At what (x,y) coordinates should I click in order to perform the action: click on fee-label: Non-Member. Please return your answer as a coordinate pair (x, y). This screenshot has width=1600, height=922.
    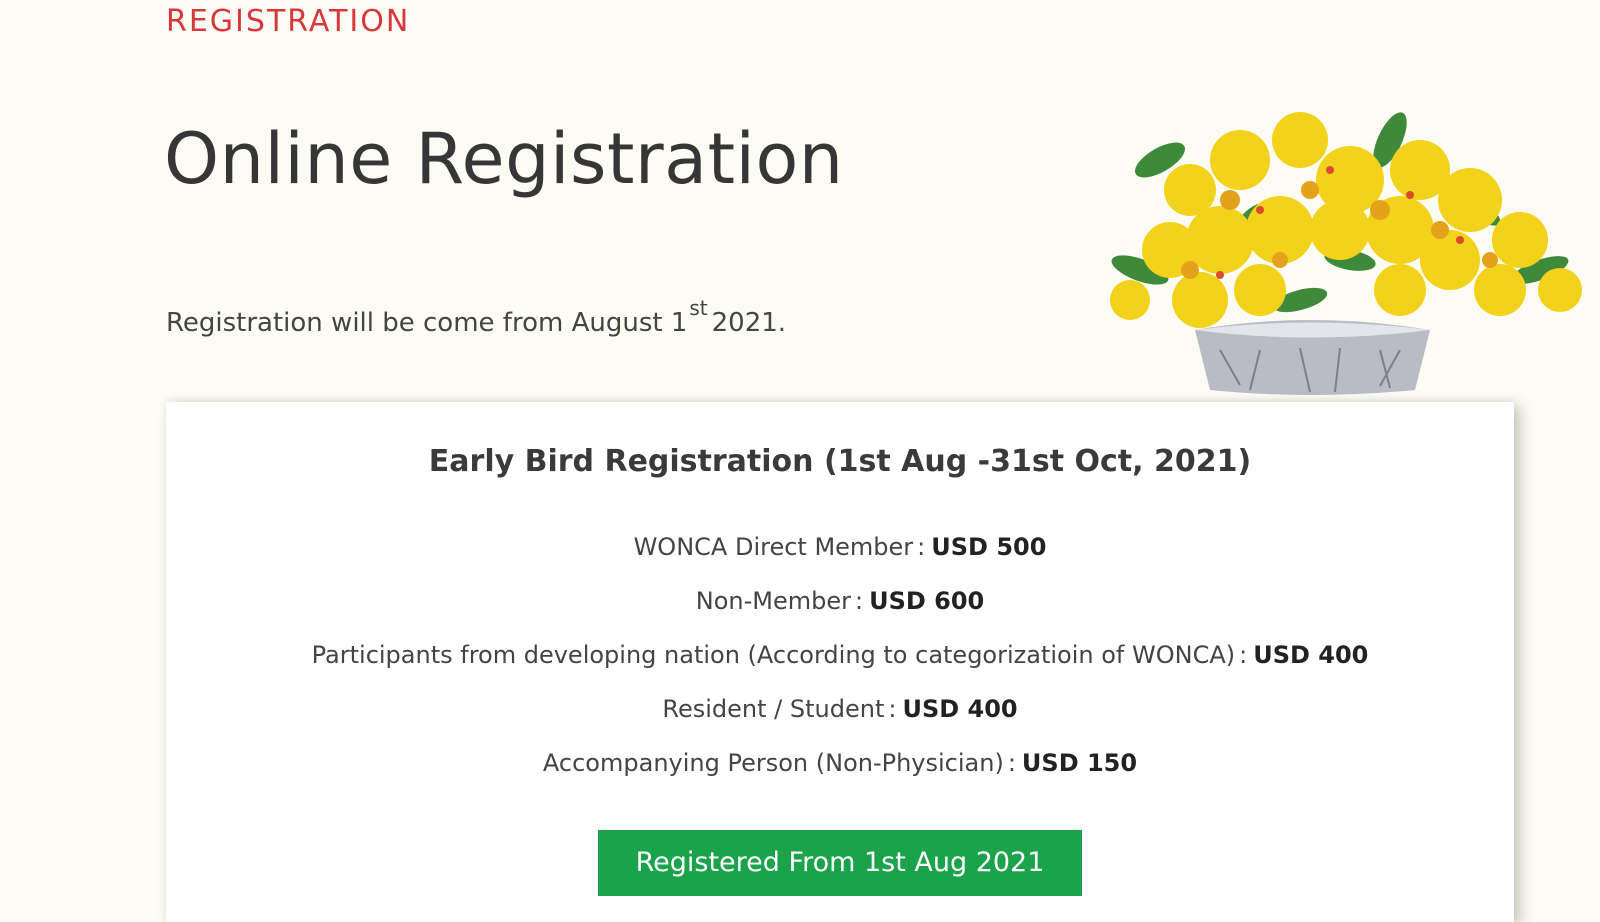
    Looking at the image, I should click on (773, 601).